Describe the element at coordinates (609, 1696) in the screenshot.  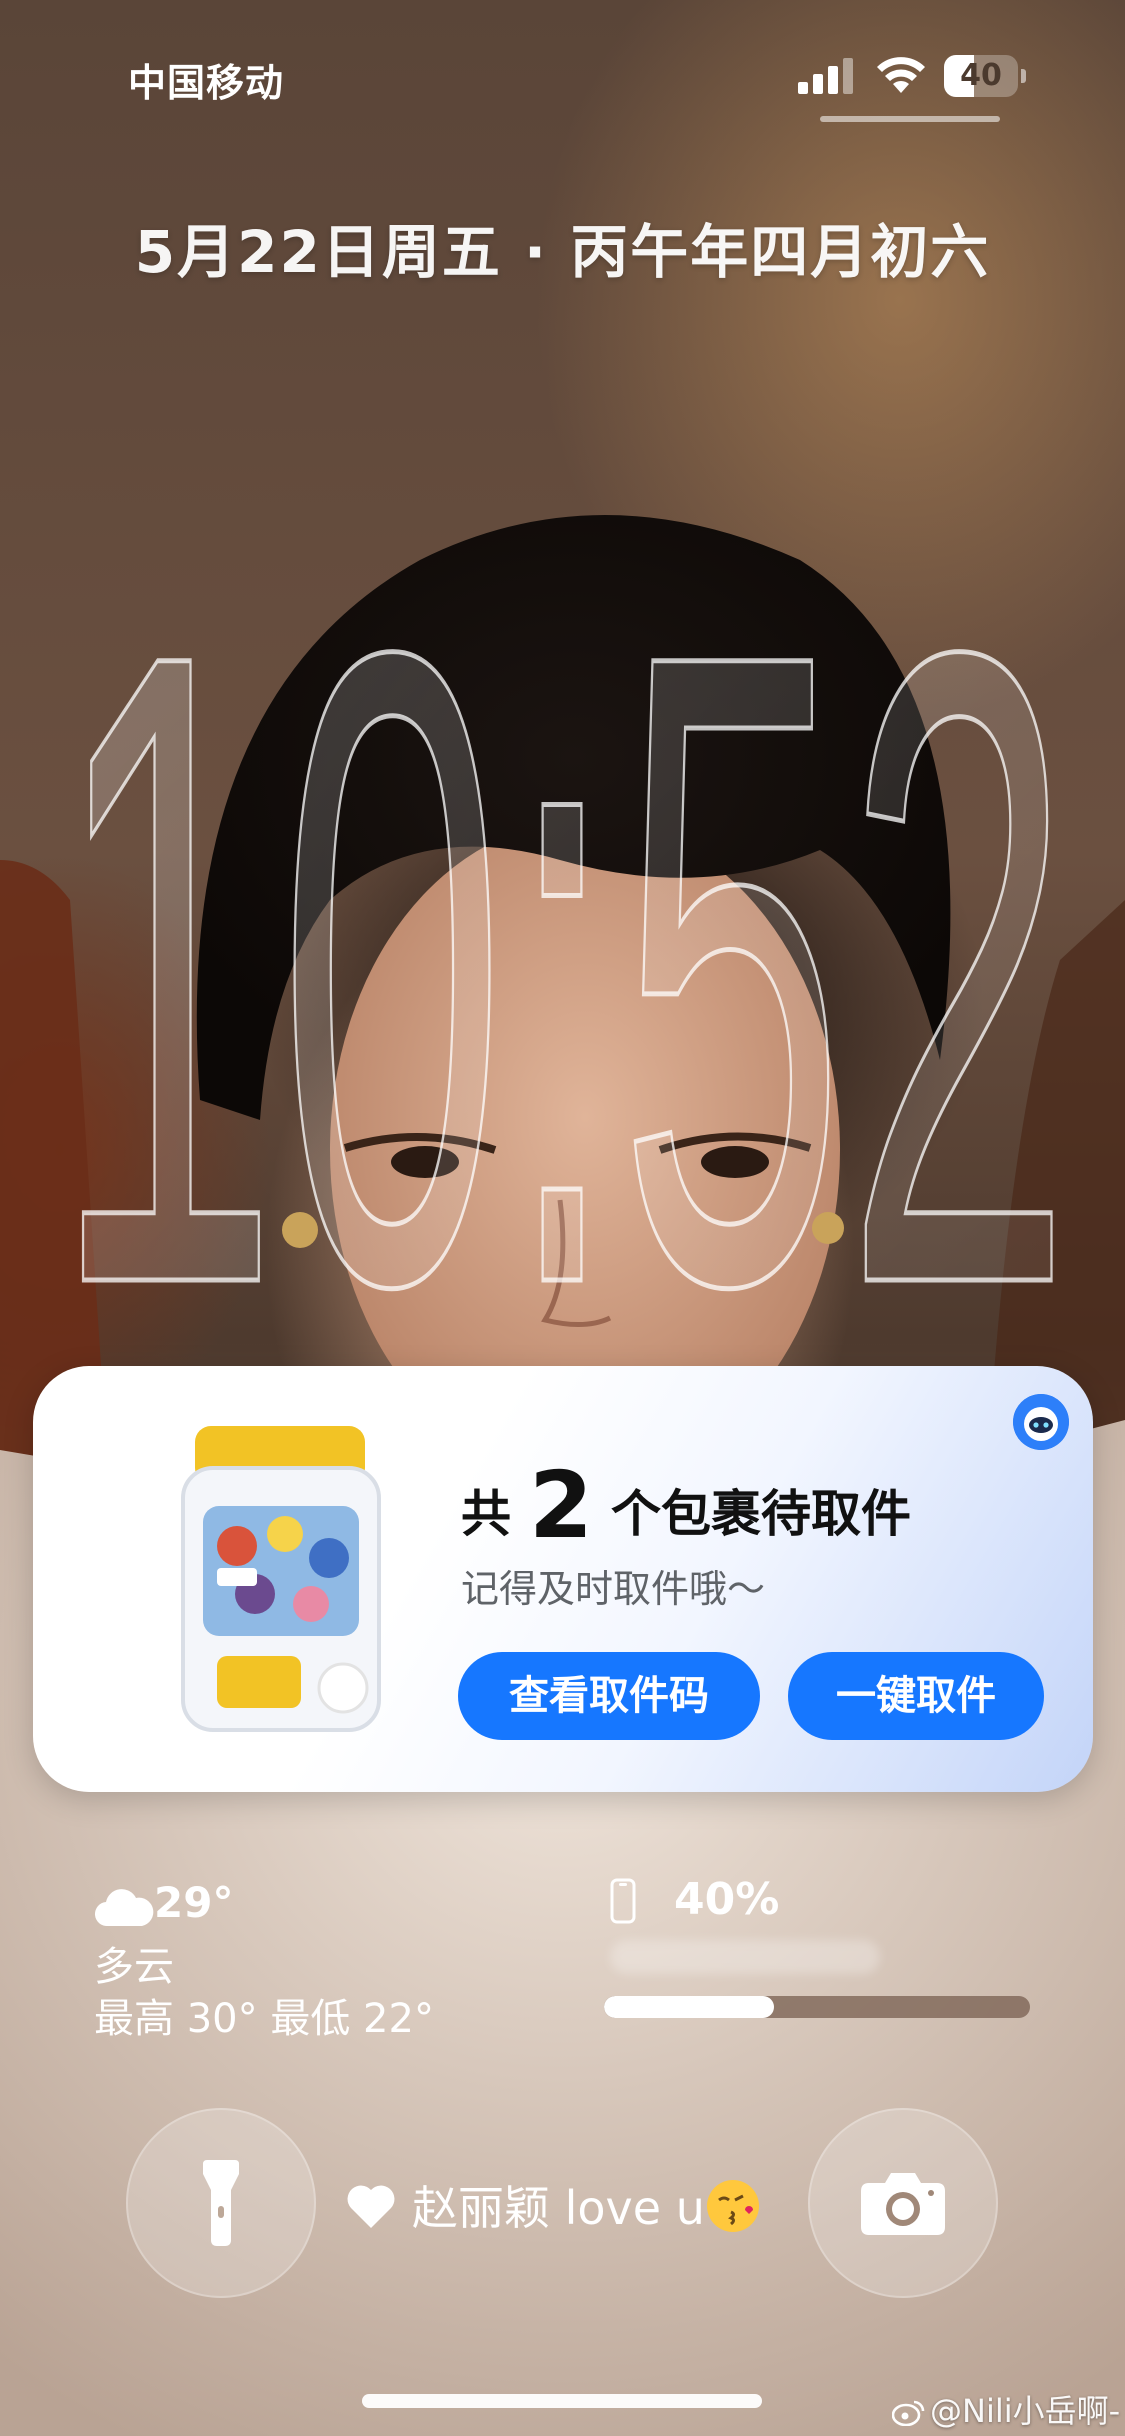
I see `view-pickup-code-button: 查看取件码` at that location.